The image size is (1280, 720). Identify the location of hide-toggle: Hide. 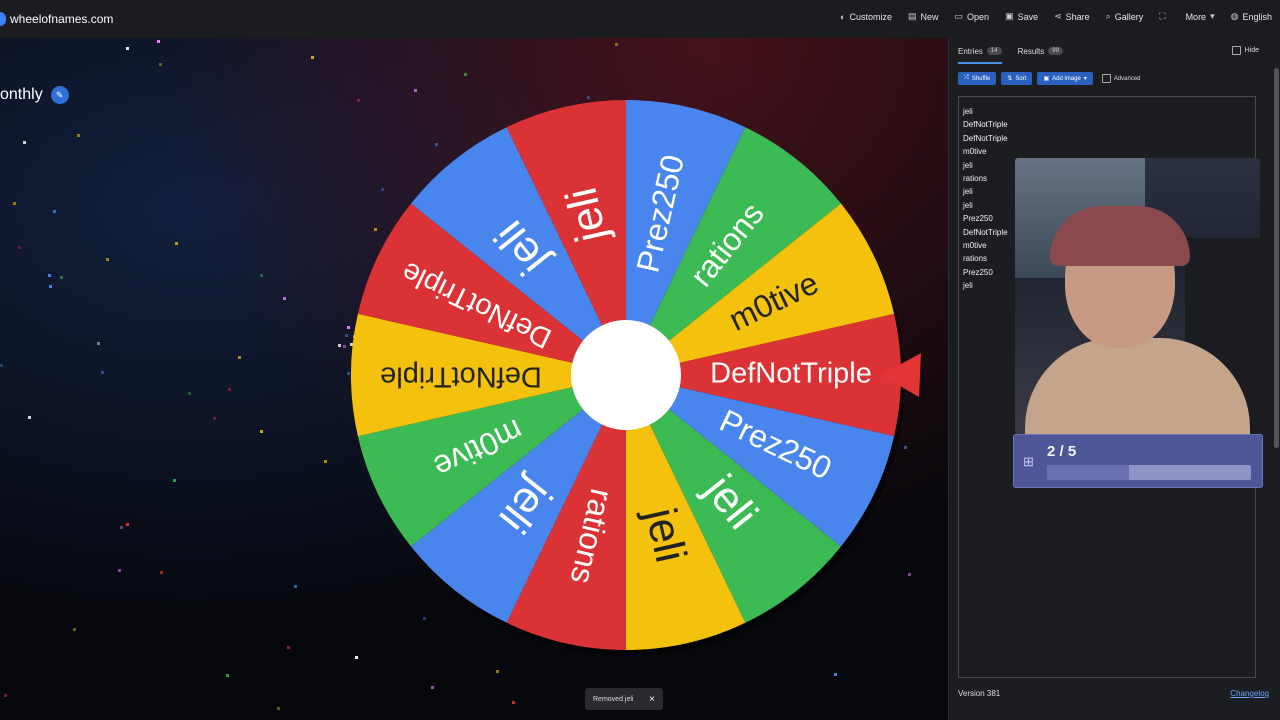
(1245, 50).